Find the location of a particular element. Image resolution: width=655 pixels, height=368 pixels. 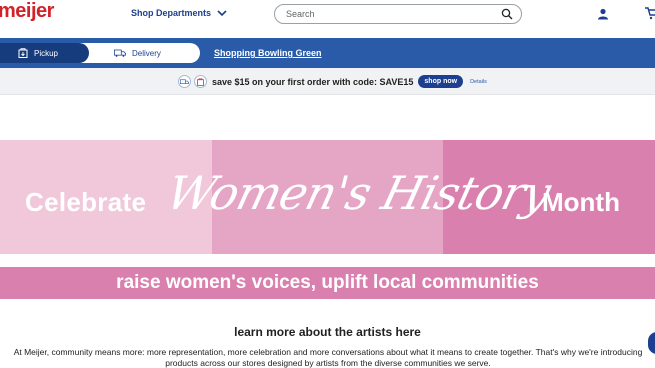

pickup-option: Pickup is located at coordinates (44, 53).